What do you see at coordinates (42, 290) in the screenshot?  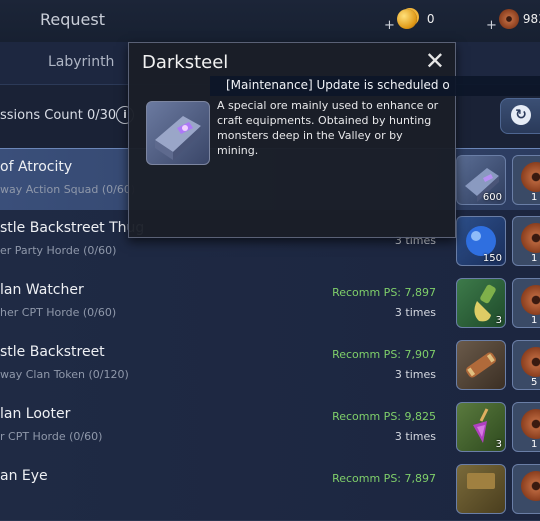 I see `mission-name: lan Watcher` at bounding box center [42, 290].